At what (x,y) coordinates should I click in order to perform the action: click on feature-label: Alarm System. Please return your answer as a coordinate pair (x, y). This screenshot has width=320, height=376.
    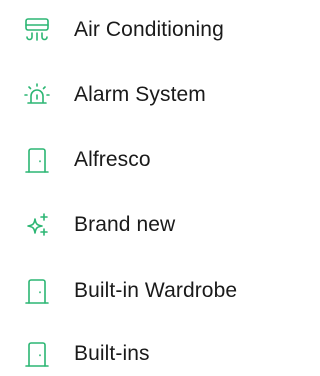
    Looking at the image, I should click on (140, 94).